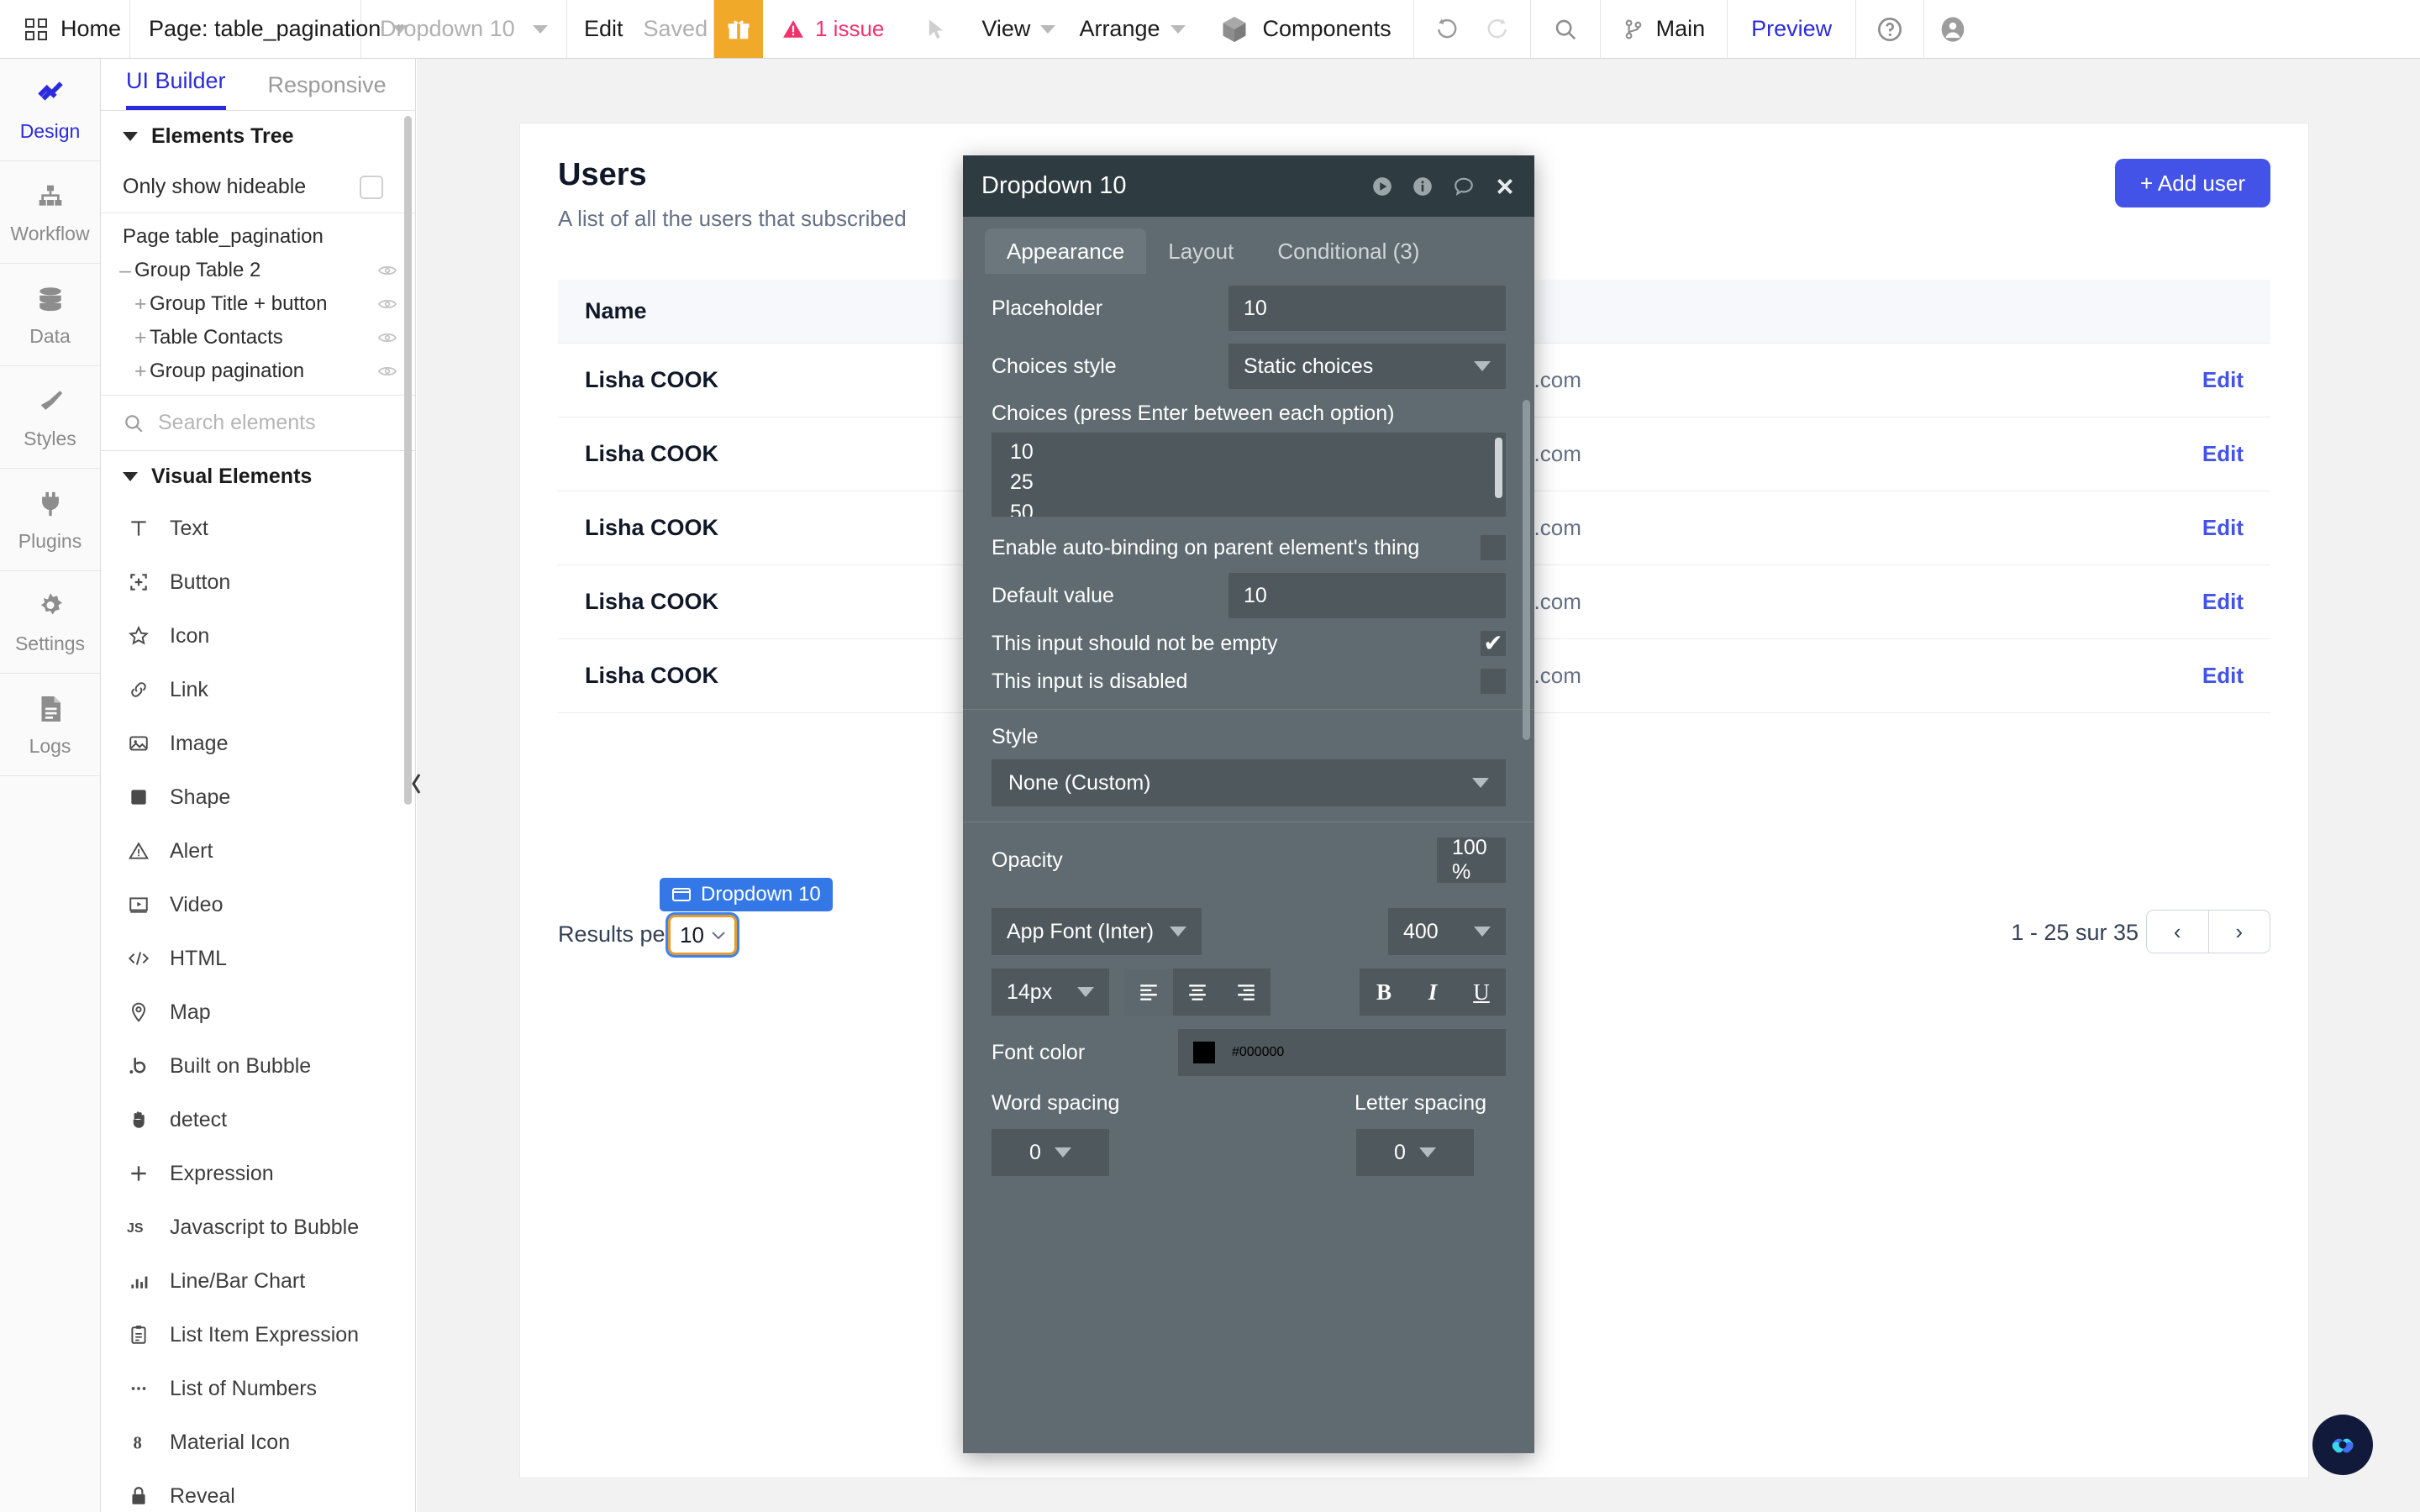 The image size is (2420, 1512). I want to click on only-show-hideable-checkbox, so click(371, 187).